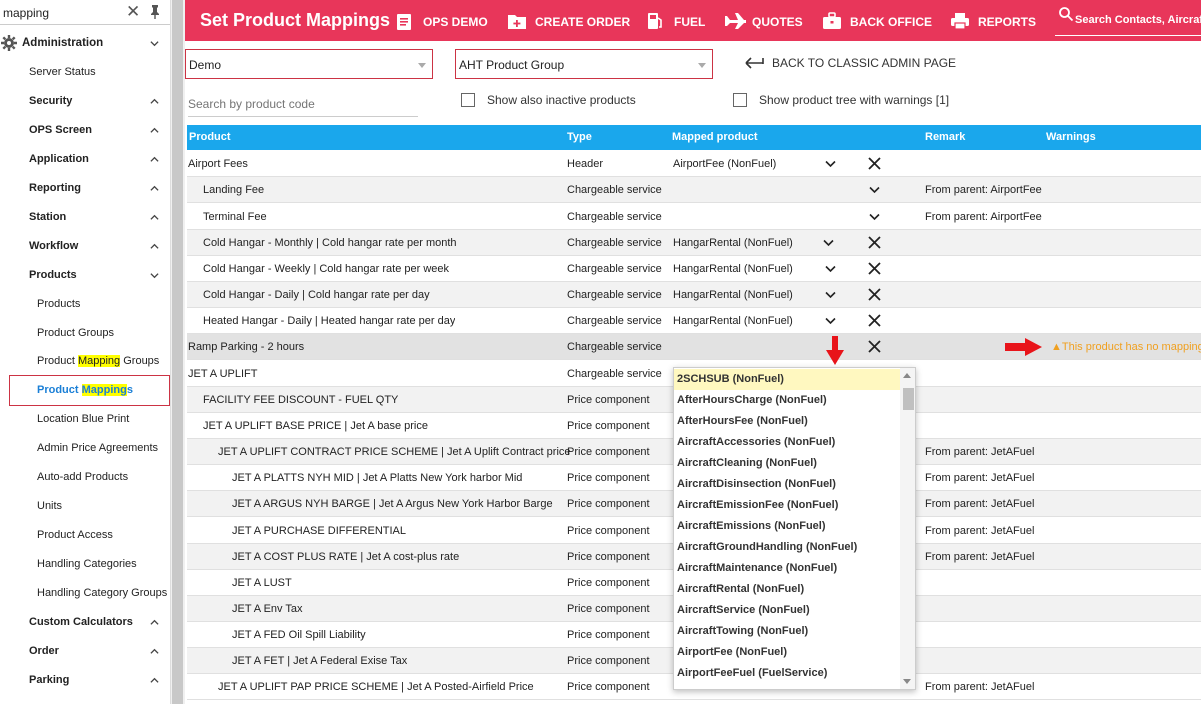 This screenshot has width=1201, height=704. What do you see at coordinates (85, 419) in the screenshot?
I see `sidebar-item-location-blue-print: Location Blue Print` at bounding box center [85, 419].